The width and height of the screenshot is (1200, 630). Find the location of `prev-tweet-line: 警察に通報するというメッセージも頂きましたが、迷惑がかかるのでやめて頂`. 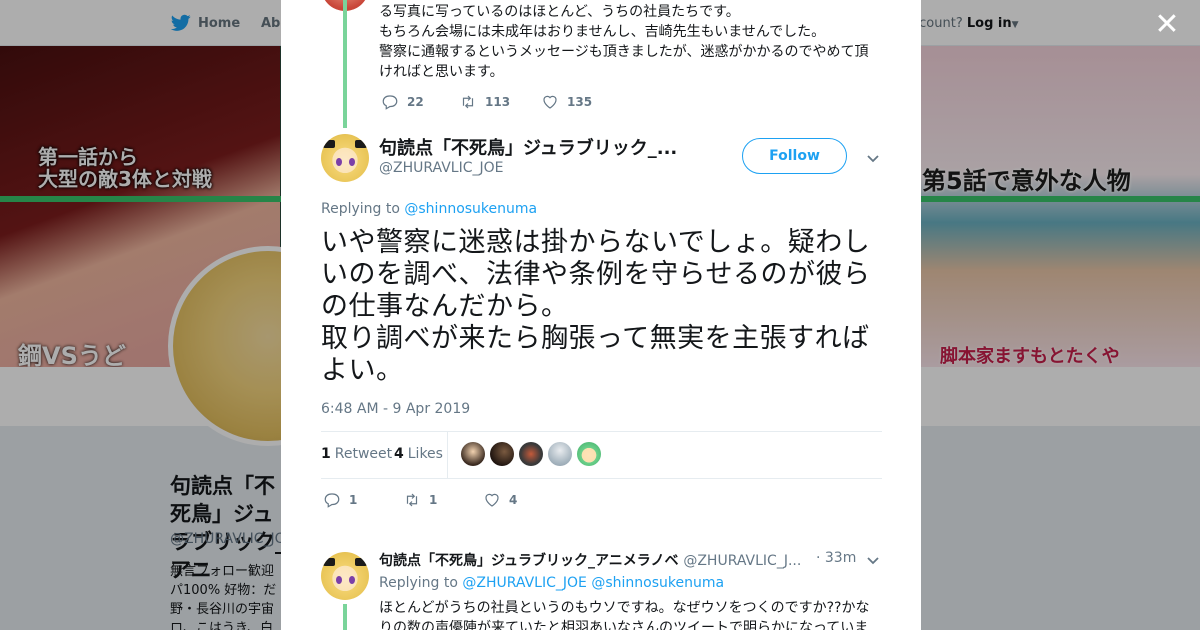

prev-tweet-line: 警察に通報するというメッセージも頂きましたが、迷惑がかかるのでやめて頂 is located at coordinates (624, 52).